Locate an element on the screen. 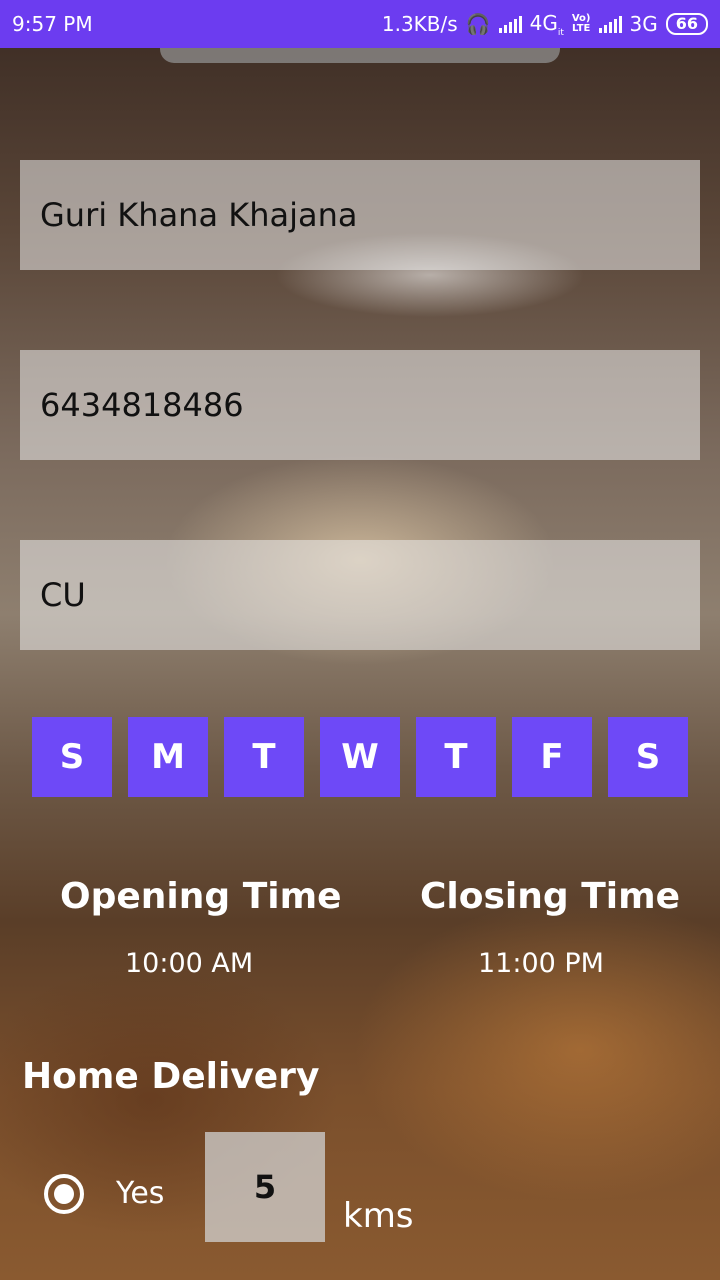  status-bar: 9:57 PM 1.3KB/s 🎧 4Git Vo) LTE 3G 66 is located at coordinates (360, 24).